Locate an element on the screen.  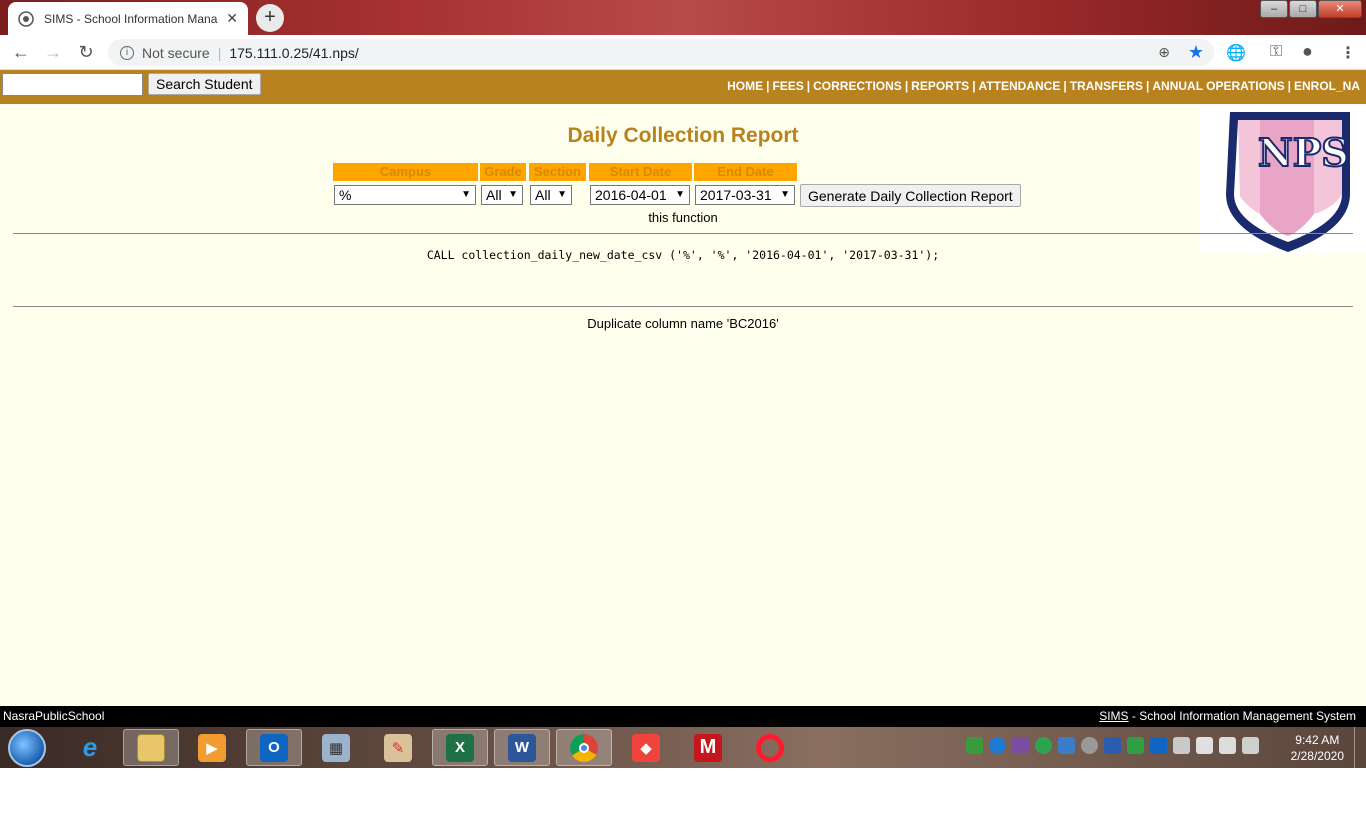
grade-value: All is located at coordinates (494, 195).